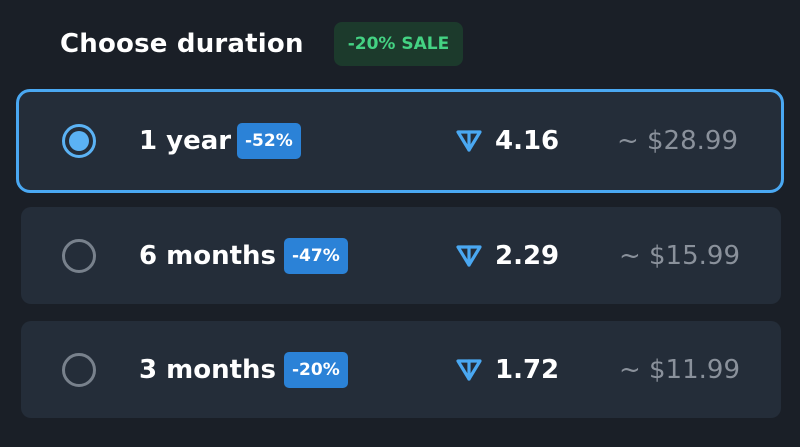 The image size is (800, 447). I want to click on duration-label: 6 months, so click(208, 255).